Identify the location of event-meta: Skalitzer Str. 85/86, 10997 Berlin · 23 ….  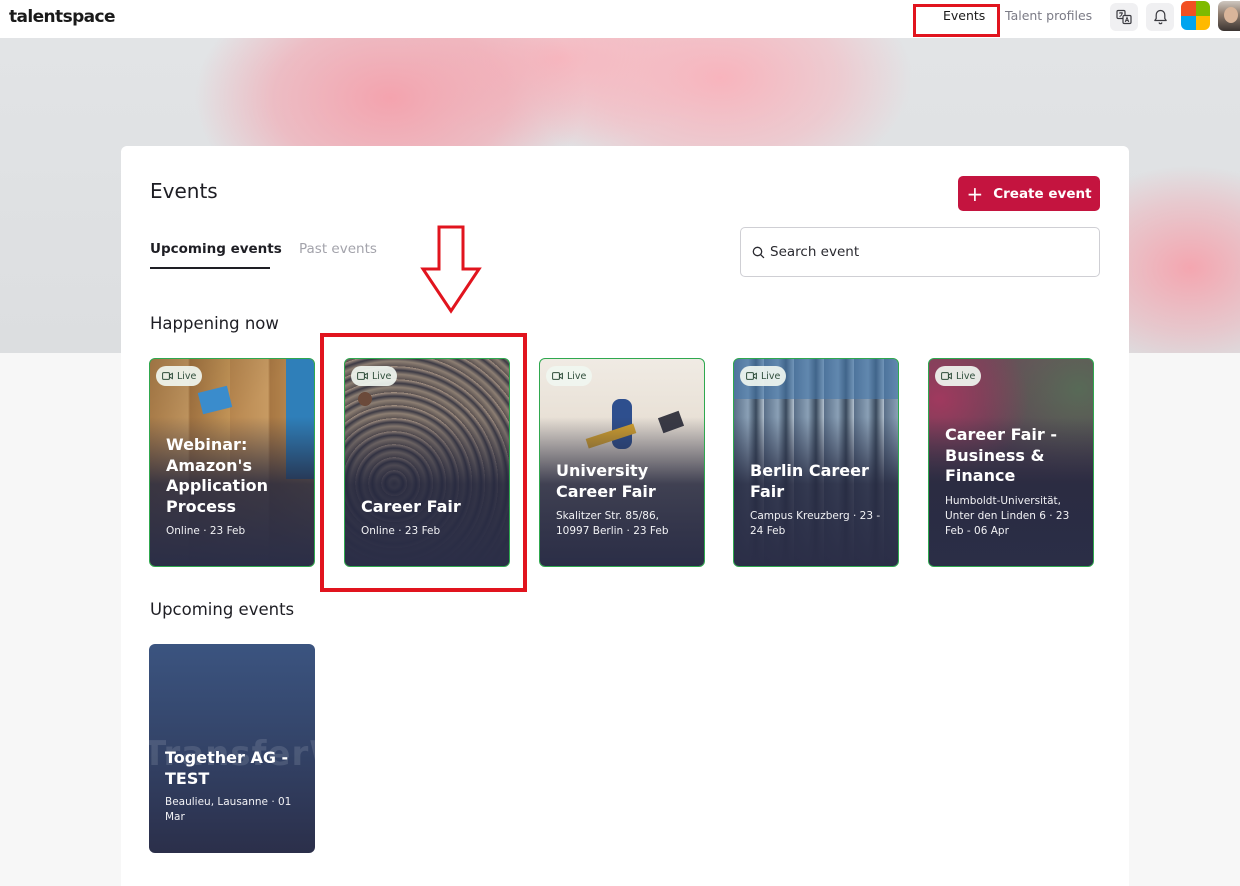
(612, 523).